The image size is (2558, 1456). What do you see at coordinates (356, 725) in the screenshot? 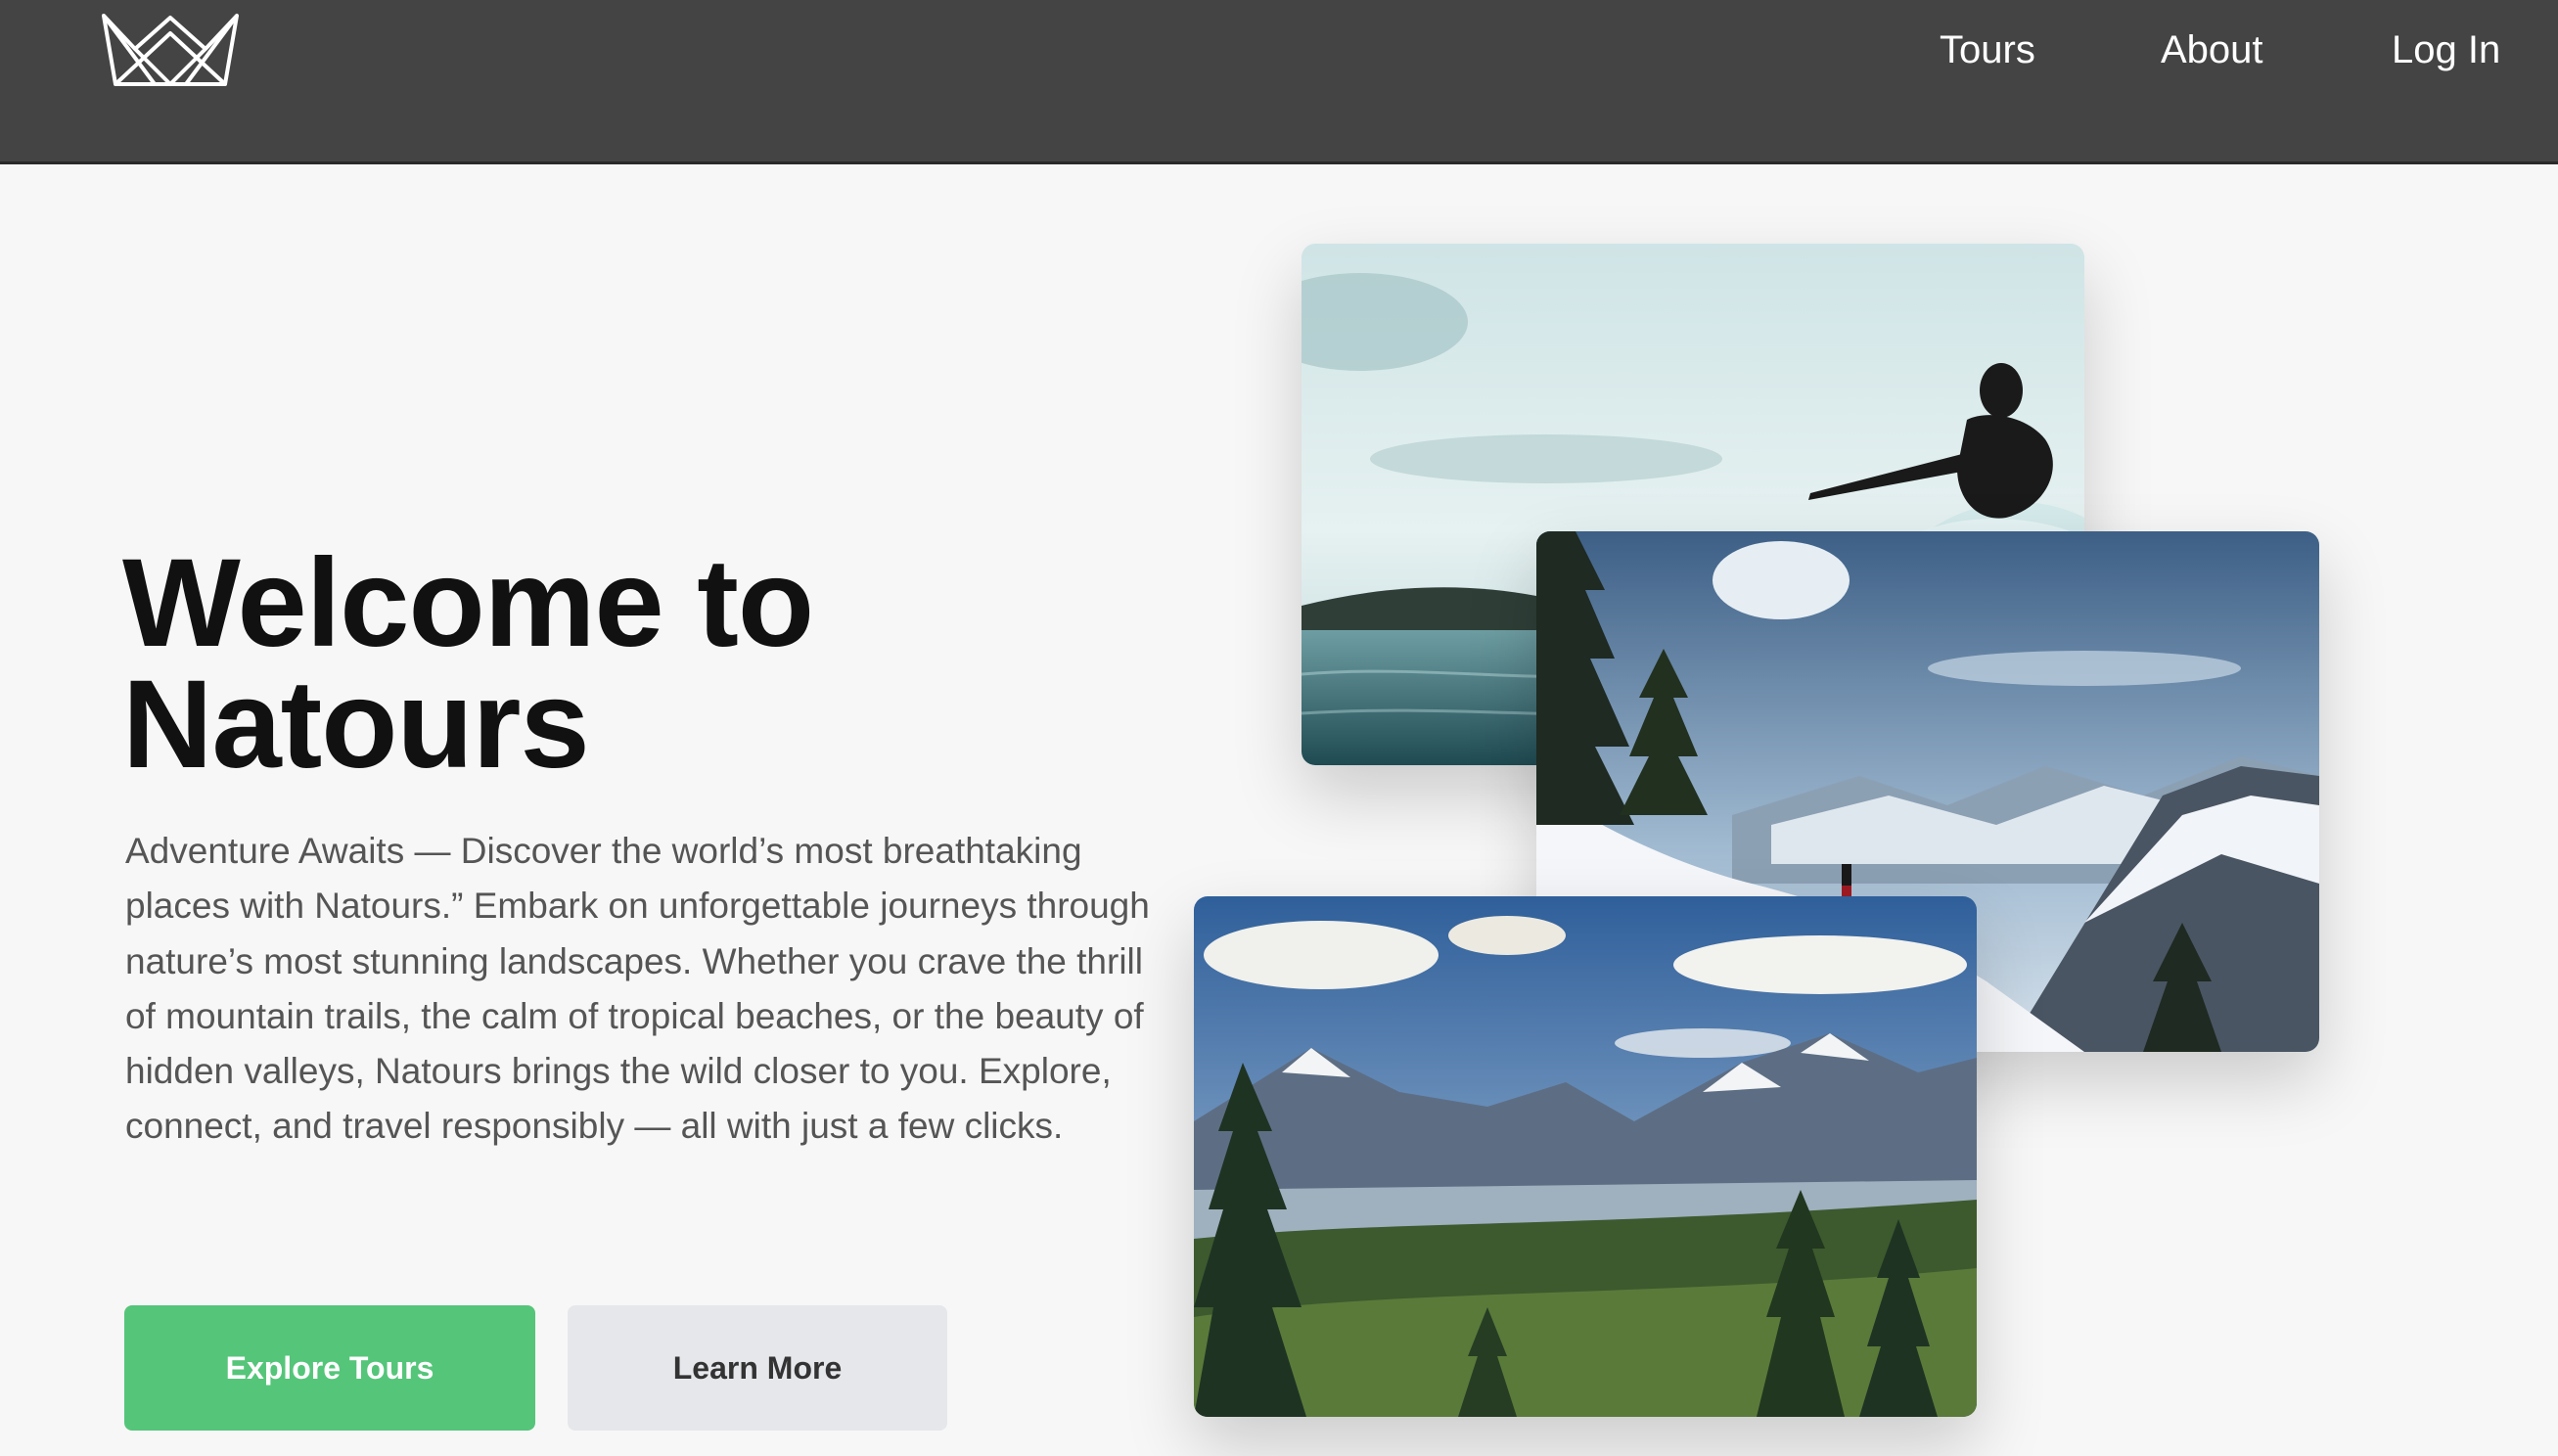
I see `hero-title-line-2: Natours` at bounding box center [356, 725].